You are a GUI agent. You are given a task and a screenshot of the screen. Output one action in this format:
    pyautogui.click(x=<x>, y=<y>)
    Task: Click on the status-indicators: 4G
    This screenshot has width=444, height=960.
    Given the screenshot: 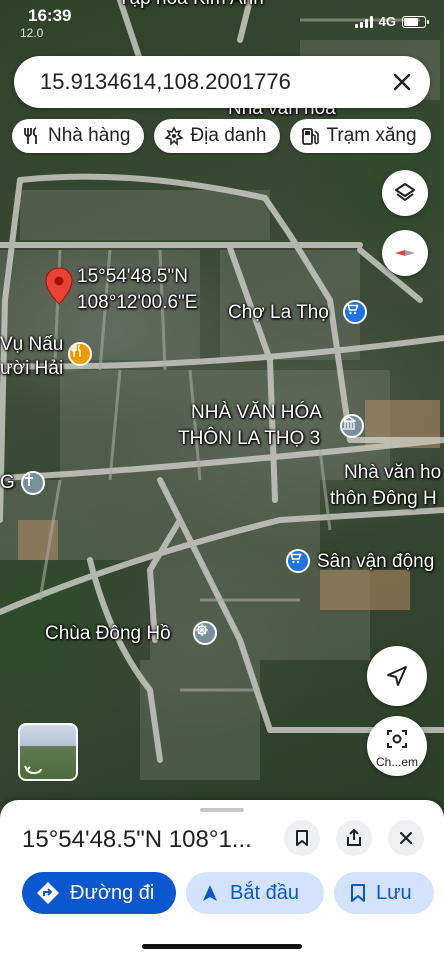 What is the action you would take?
    pyautogui.click(x=391, y=21)
    